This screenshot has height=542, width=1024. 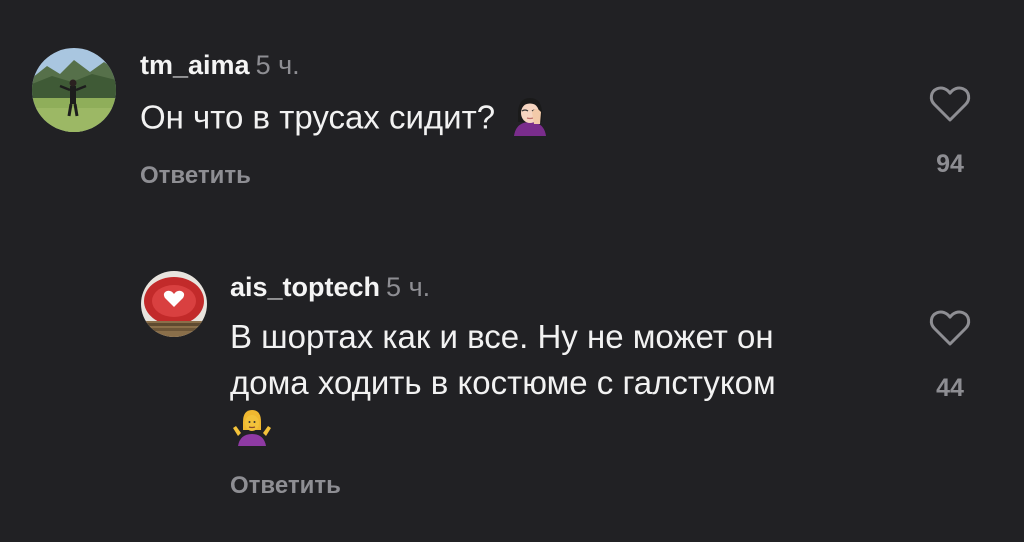 What do you see at coordinates (502, 336) in the screenshot?
I see `comment-body-line: В шортах как и все. Ну не может он` at bounding box center [502, 336].